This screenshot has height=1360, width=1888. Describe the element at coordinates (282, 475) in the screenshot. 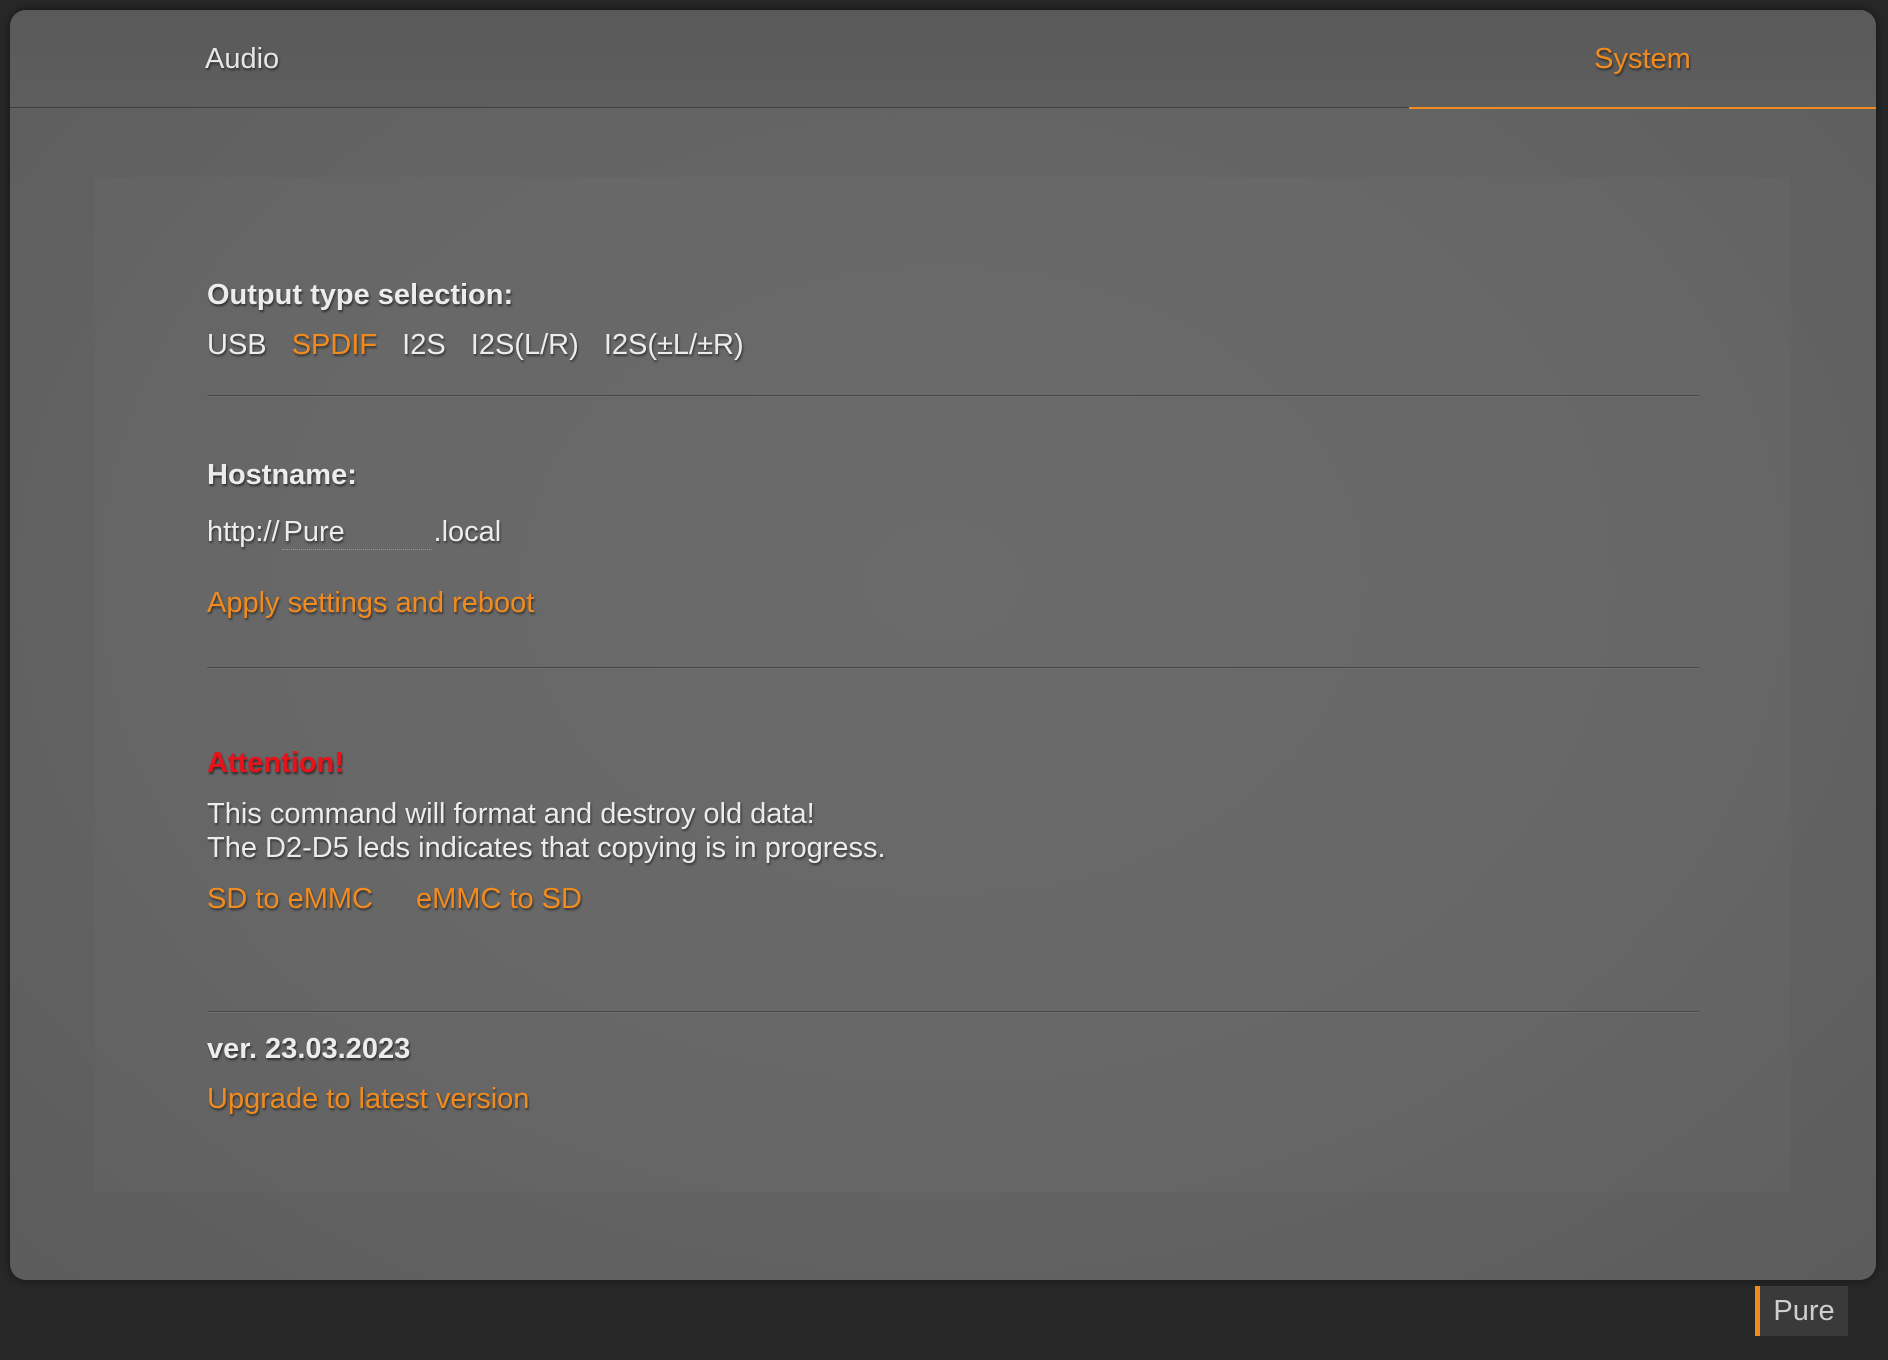

I see `hostname-label: Hostname:` at that location.